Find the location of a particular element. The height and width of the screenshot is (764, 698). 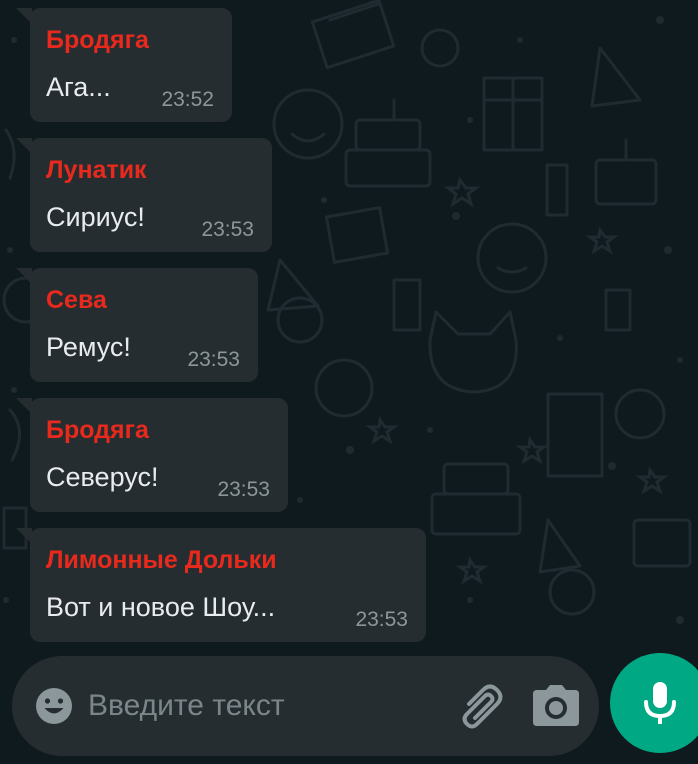

paperclip-icon is located at coordinates (482, 706).